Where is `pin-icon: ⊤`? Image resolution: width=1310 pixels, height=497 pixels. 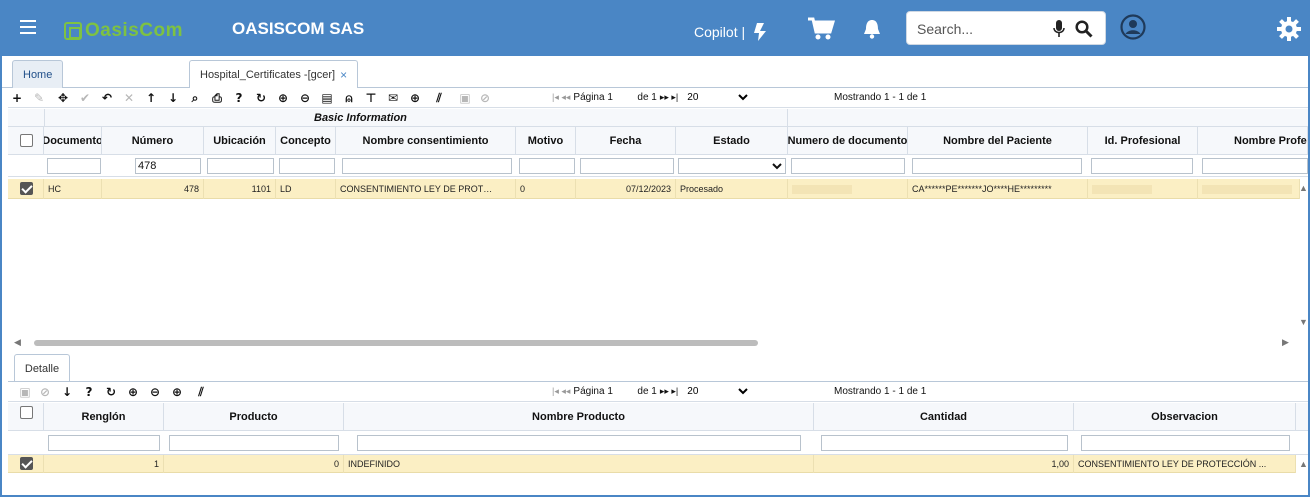
pin-icon: ⊤ is located at coordinates (371, 98).